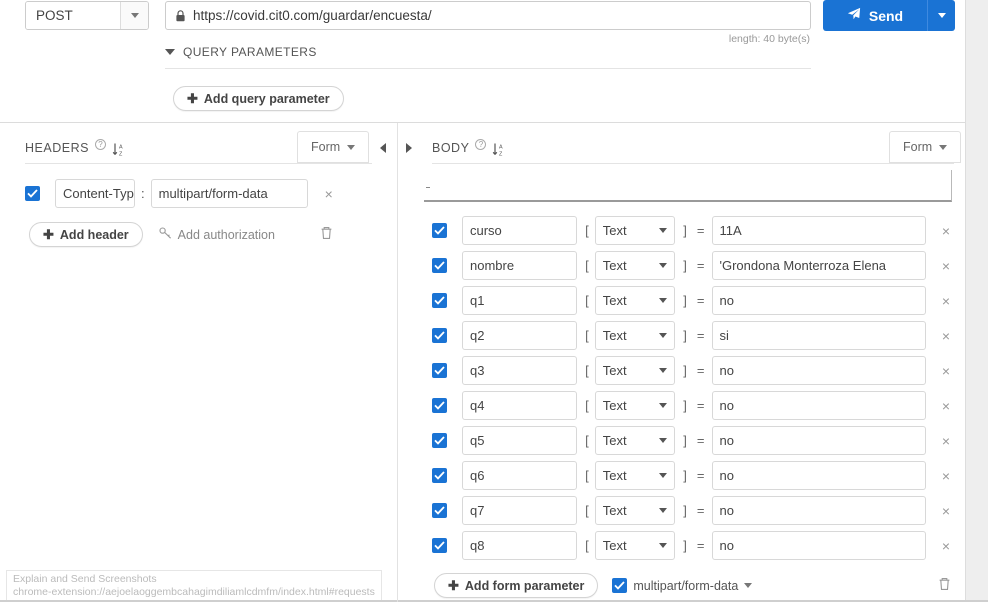 Image resolution: width=988 pixels, height=602 pixels. What do you see at coordinates (32, 193) in the screenshot?
I see `header-enabled-checkbox` at bounding box center [32, 193].